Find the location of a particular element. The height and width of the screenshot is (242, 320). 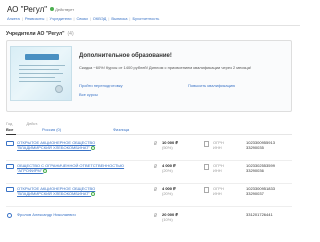

content-divider is located at coordinates (150, 25).